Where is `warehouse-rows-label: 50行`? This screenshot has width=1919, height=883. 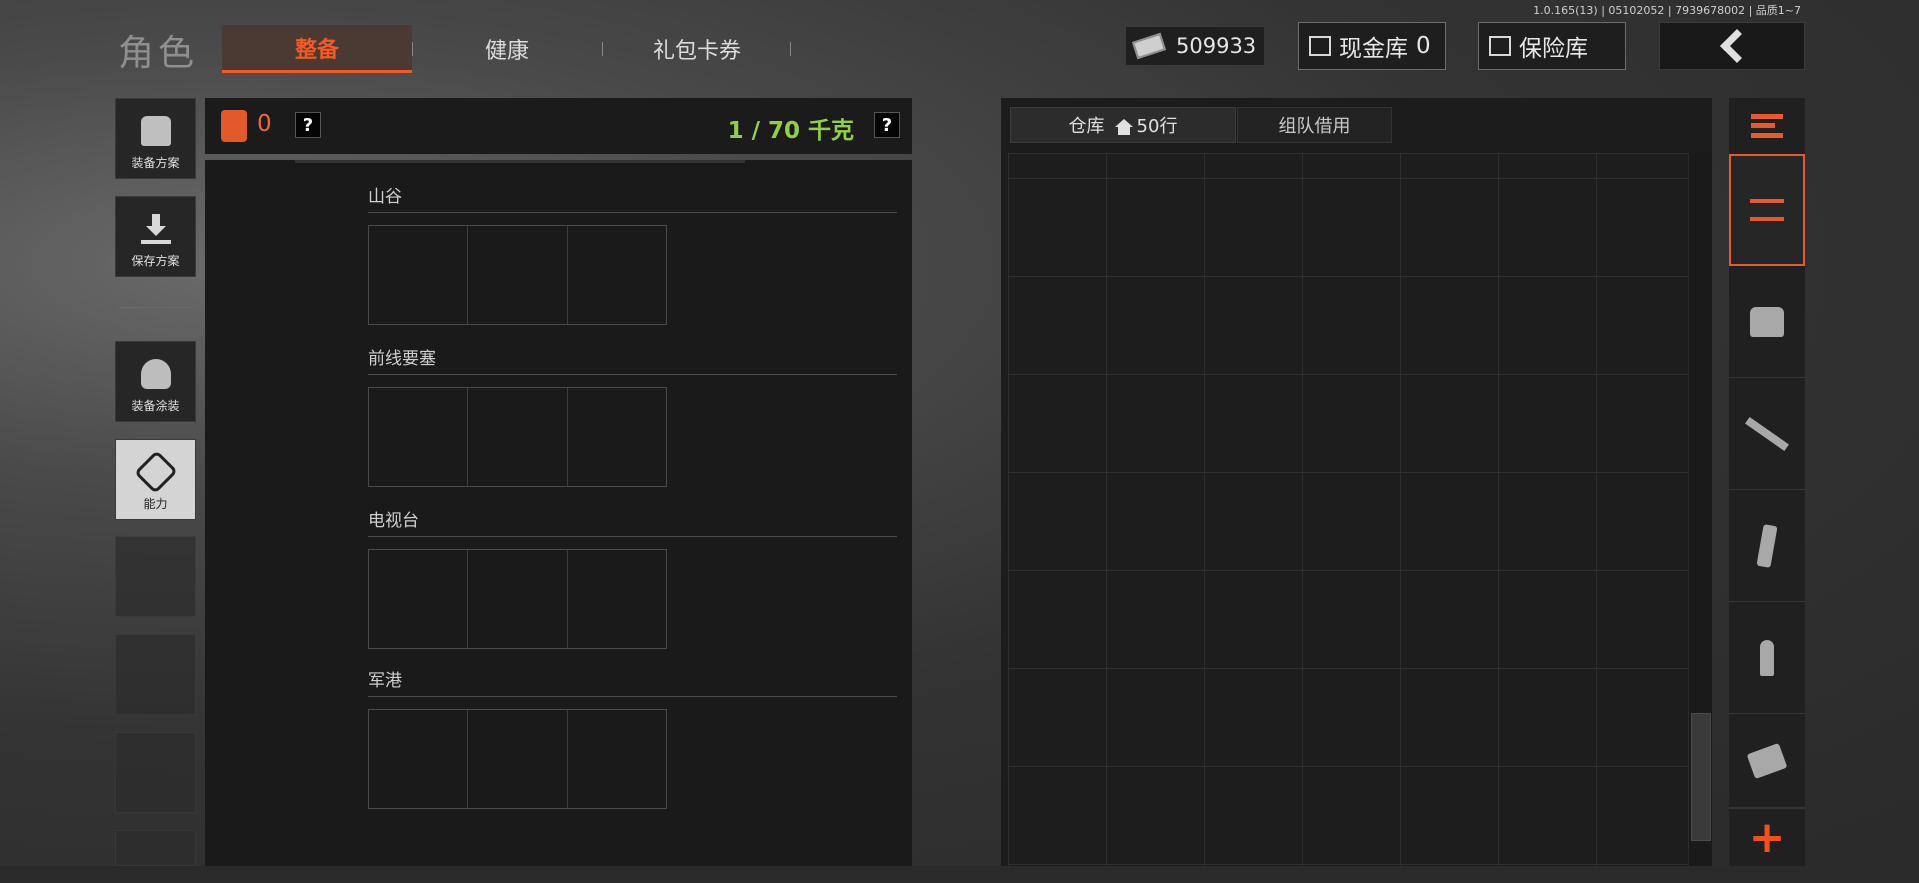 warehouse-rows-label: 50行 is located at coordinates (1157, 126).